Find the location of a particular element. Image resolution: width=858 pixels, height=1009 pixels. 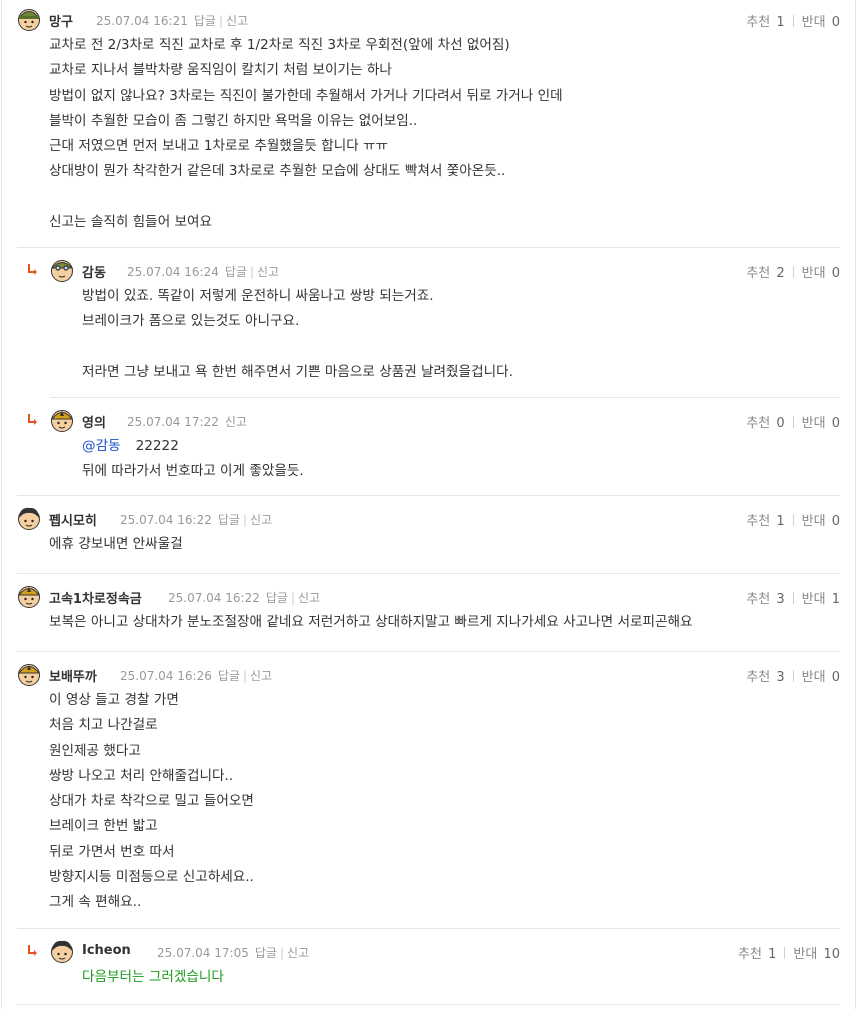

oppose-button: 반대 10 is located at coordinates (816, 954).